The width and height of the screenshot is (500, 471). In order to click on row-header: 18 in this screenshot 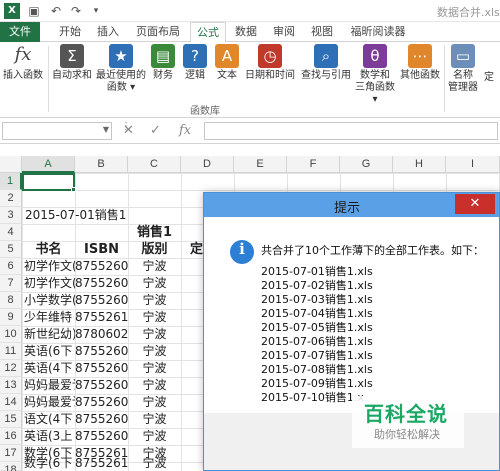, I will do `click(11, 466)`.